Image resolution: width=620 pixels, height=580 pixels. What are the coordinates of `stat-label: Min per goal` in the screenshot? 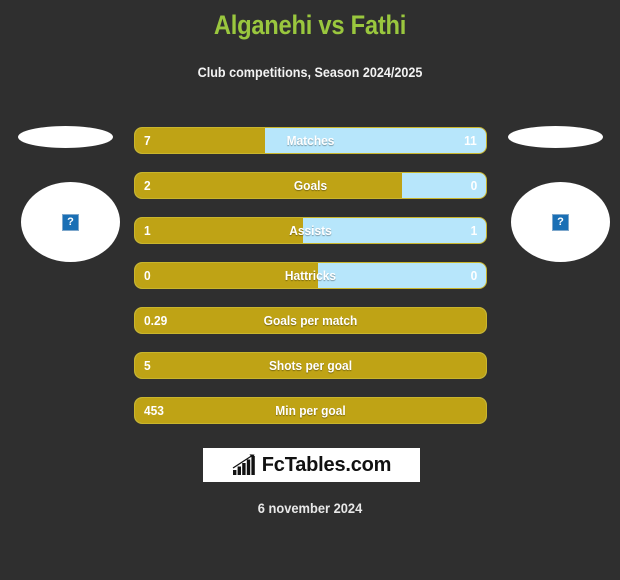 It's located at (310, 410).